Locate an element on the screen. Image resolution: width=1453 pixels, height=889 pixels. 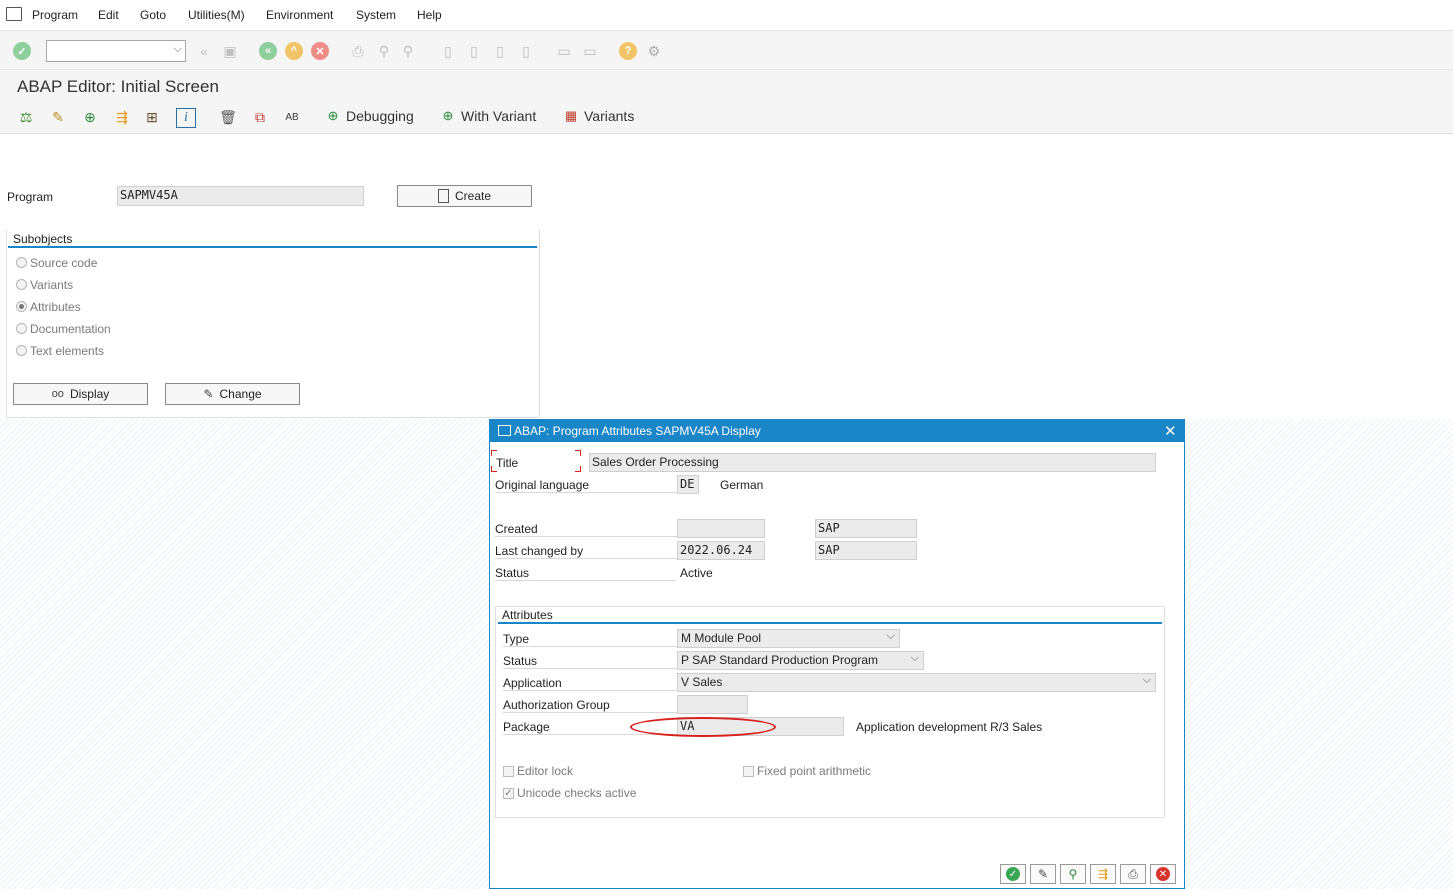
last-changed-by-field: SAP is located at coordinates (866, 550).